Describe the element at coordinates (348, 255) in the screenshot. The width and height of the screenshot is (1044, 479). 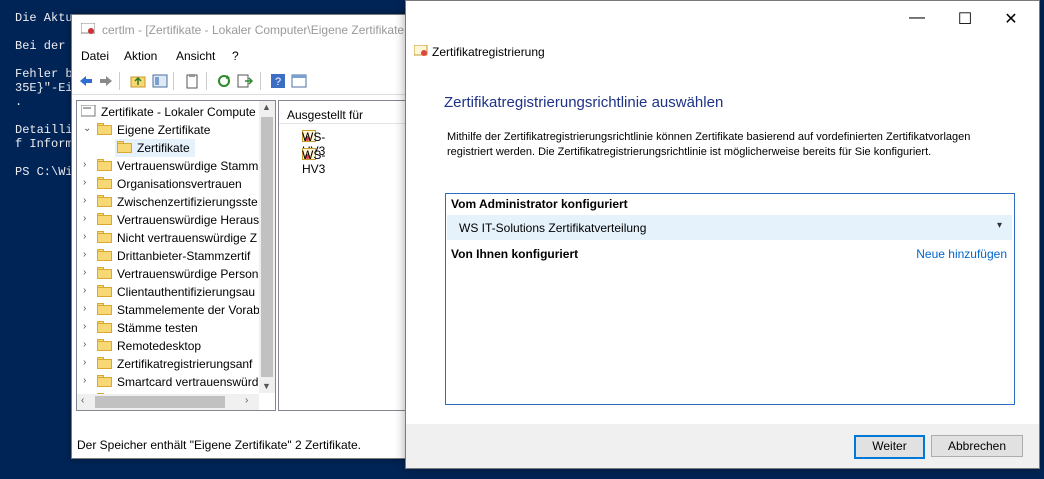
I see `certificate-list: Ausgestellt für WS-HV3 WS-HV3` at that location.